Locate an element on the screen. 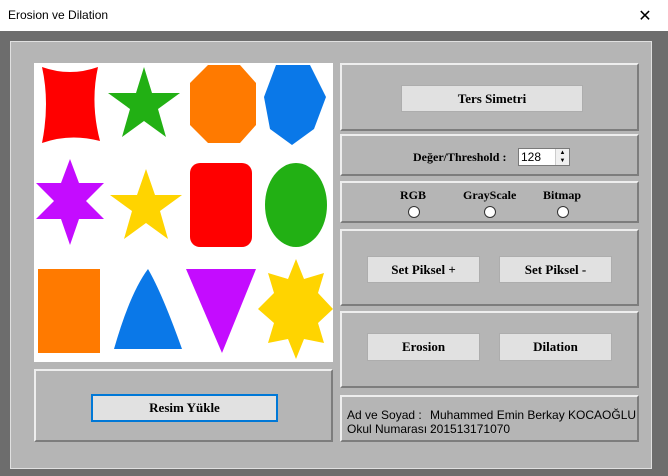  name-label: Ad ve Soyad : is located at coordinates (384, 415).